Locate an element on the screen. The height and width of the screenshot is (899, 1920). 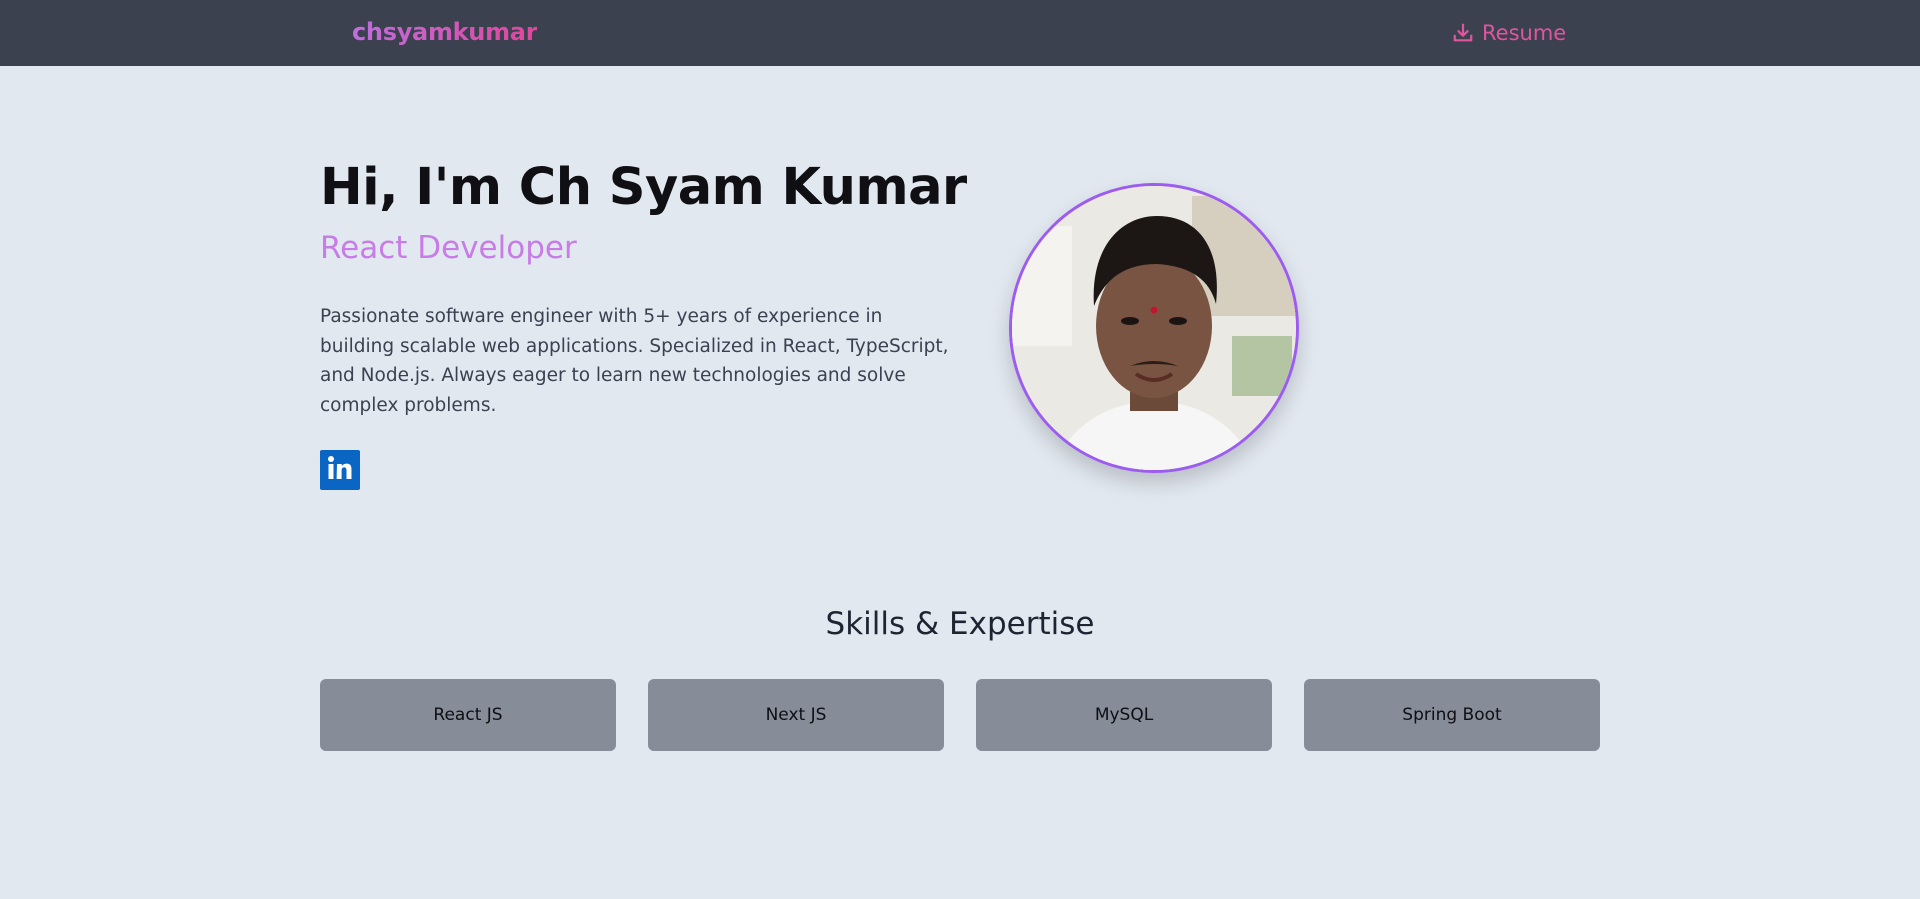
resume-button: Resume is located at coordinates (1509, 33).